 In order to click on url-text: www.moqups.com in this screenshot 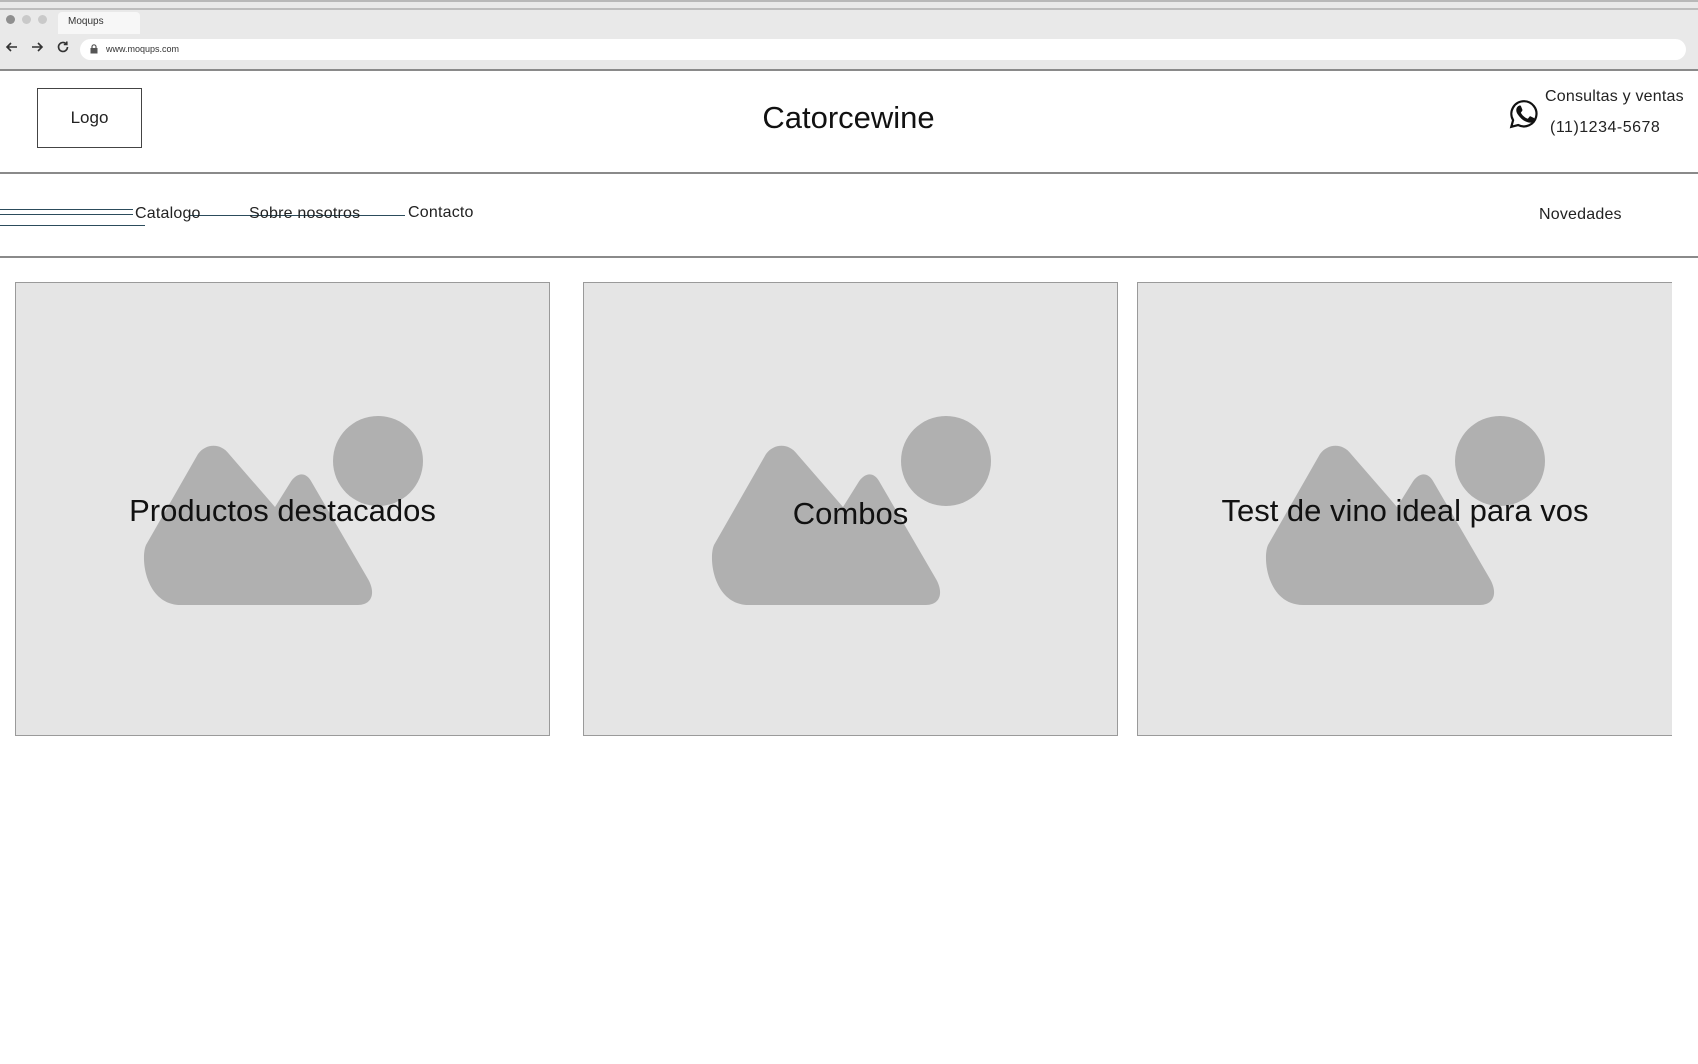, I will do `click(143, 49)`.